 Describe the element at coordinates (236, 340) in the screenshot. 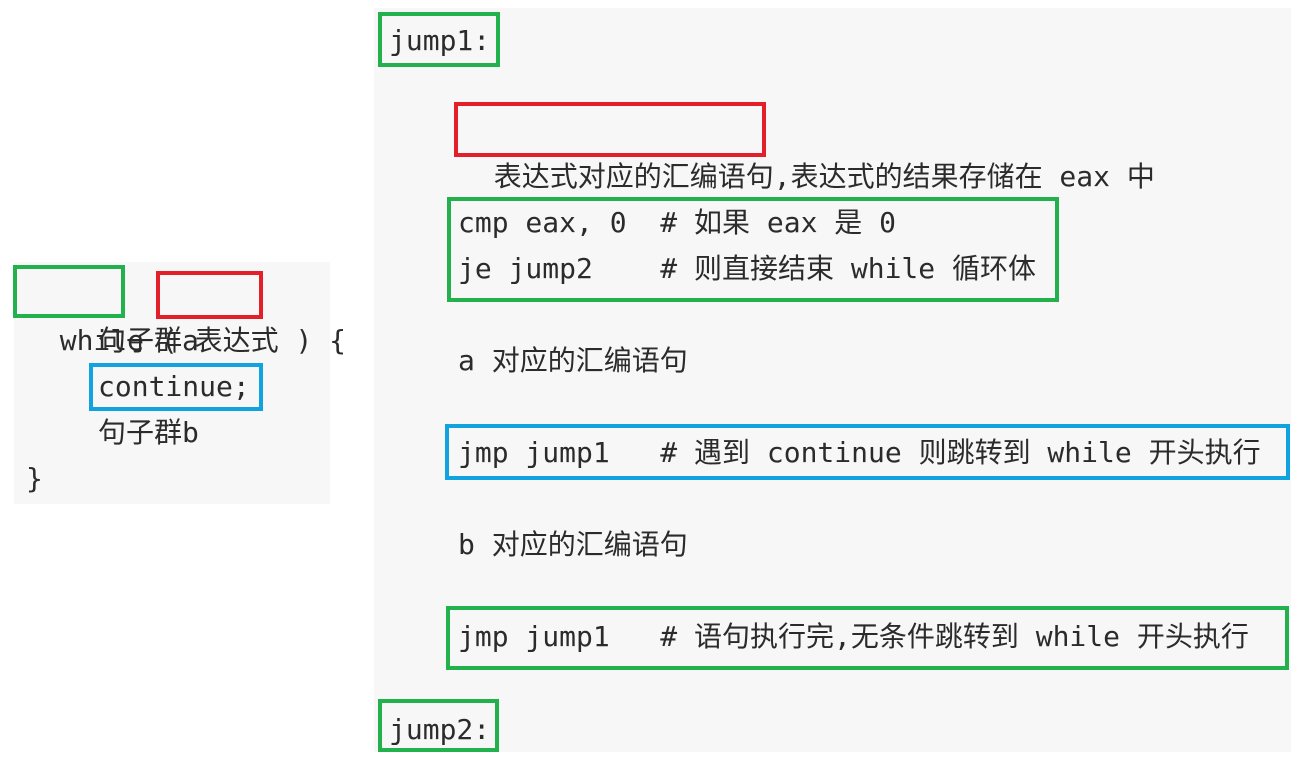

I see `condition-expression: 表达式` at that location.